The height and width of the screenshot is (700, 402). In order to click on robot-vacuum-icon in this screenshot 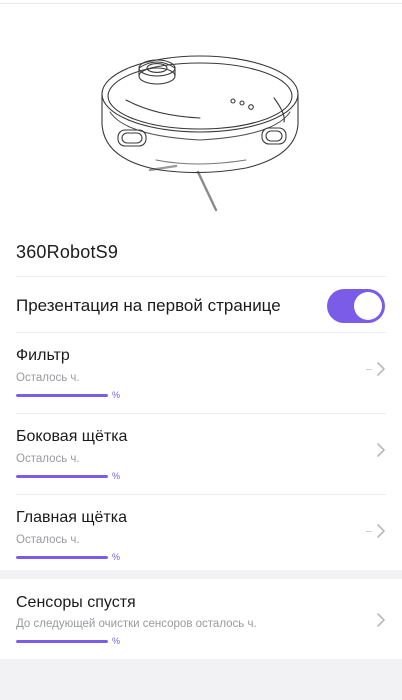, I will do `click(200, 133)`.